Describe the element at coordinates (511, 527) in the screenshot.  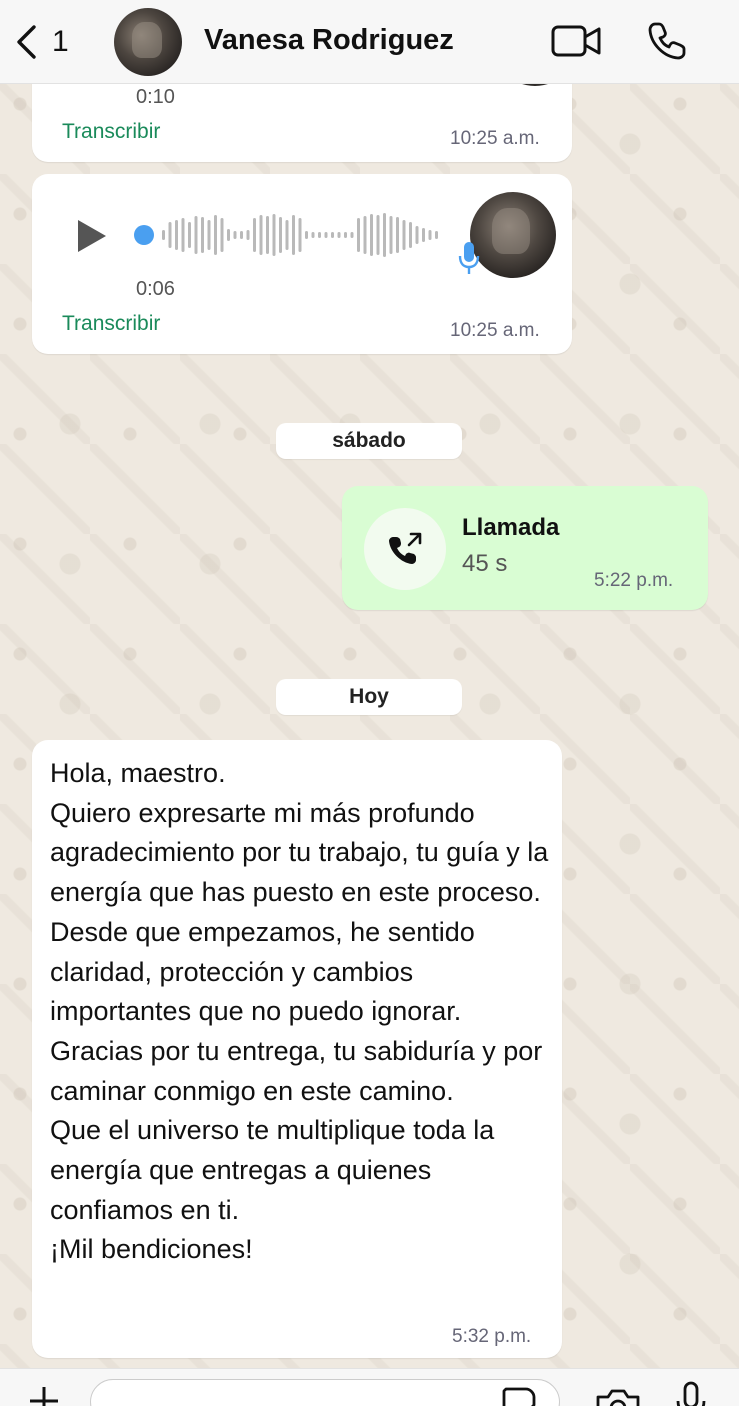
I see `call-title: Llamada` at that location.